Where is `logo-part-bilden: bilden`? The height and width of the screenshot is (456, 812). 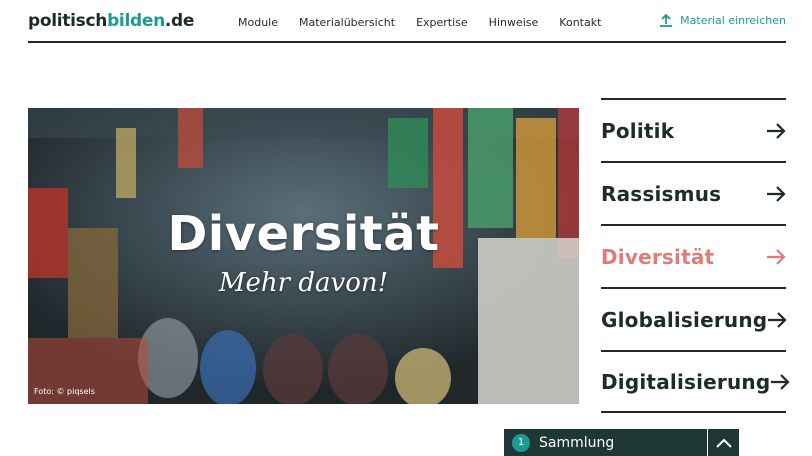
logo-part-bilden: bilden is located at coordinates (136, 21).